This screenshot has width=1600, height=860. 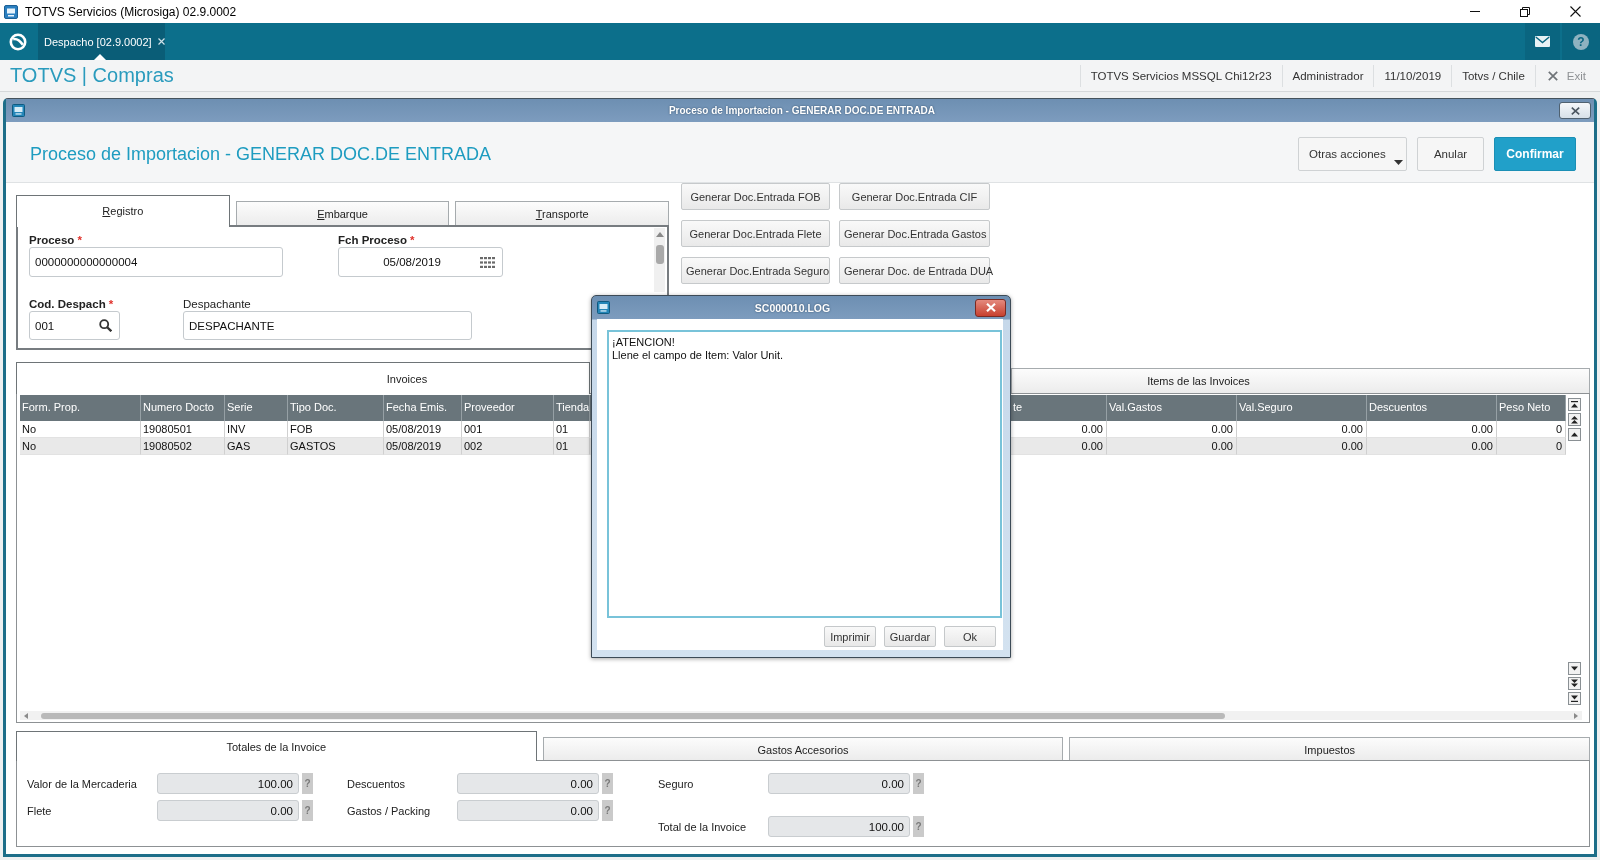 I want to click on horizontal-scrollbar, so click(x=801, y=715).